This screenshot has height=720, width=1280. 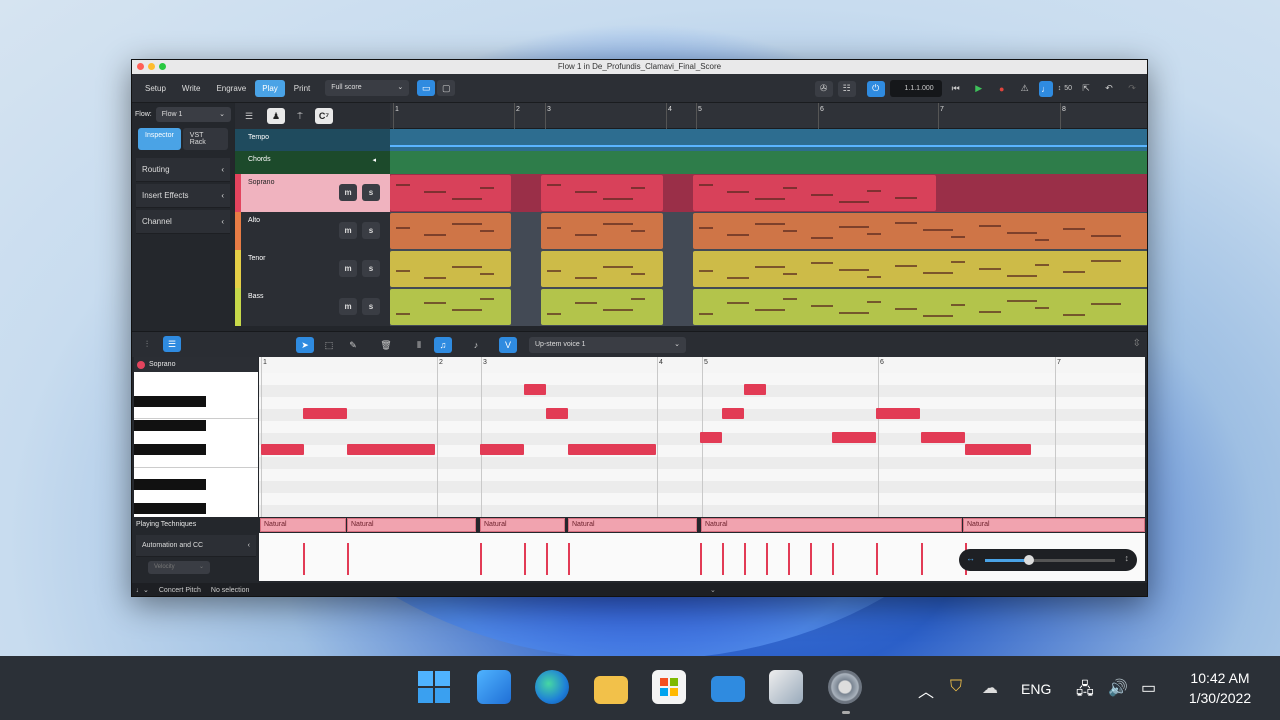 What do you see at coordinates (434, 687) in the screenshot?
I see `windows-start-icon` at bounding box center [434, 687].